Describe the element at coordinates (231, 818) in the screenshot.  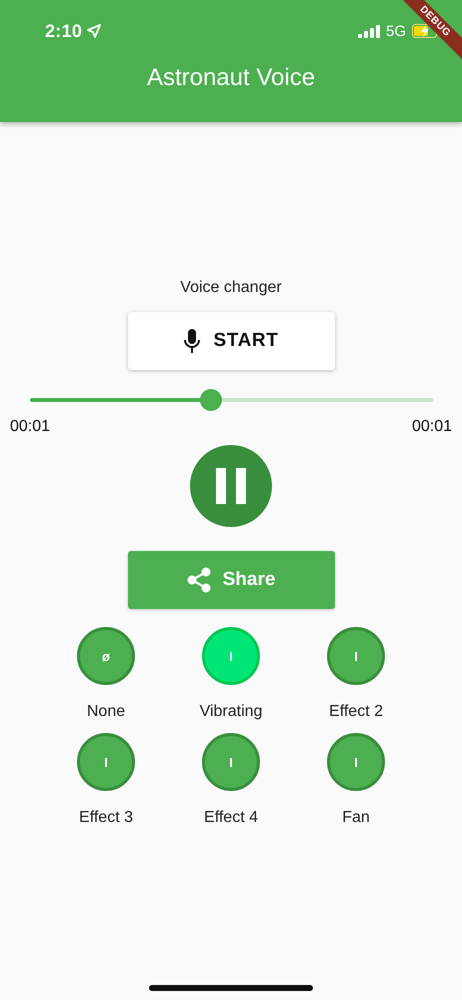
I see `effect-label: Effect 4` at that location.